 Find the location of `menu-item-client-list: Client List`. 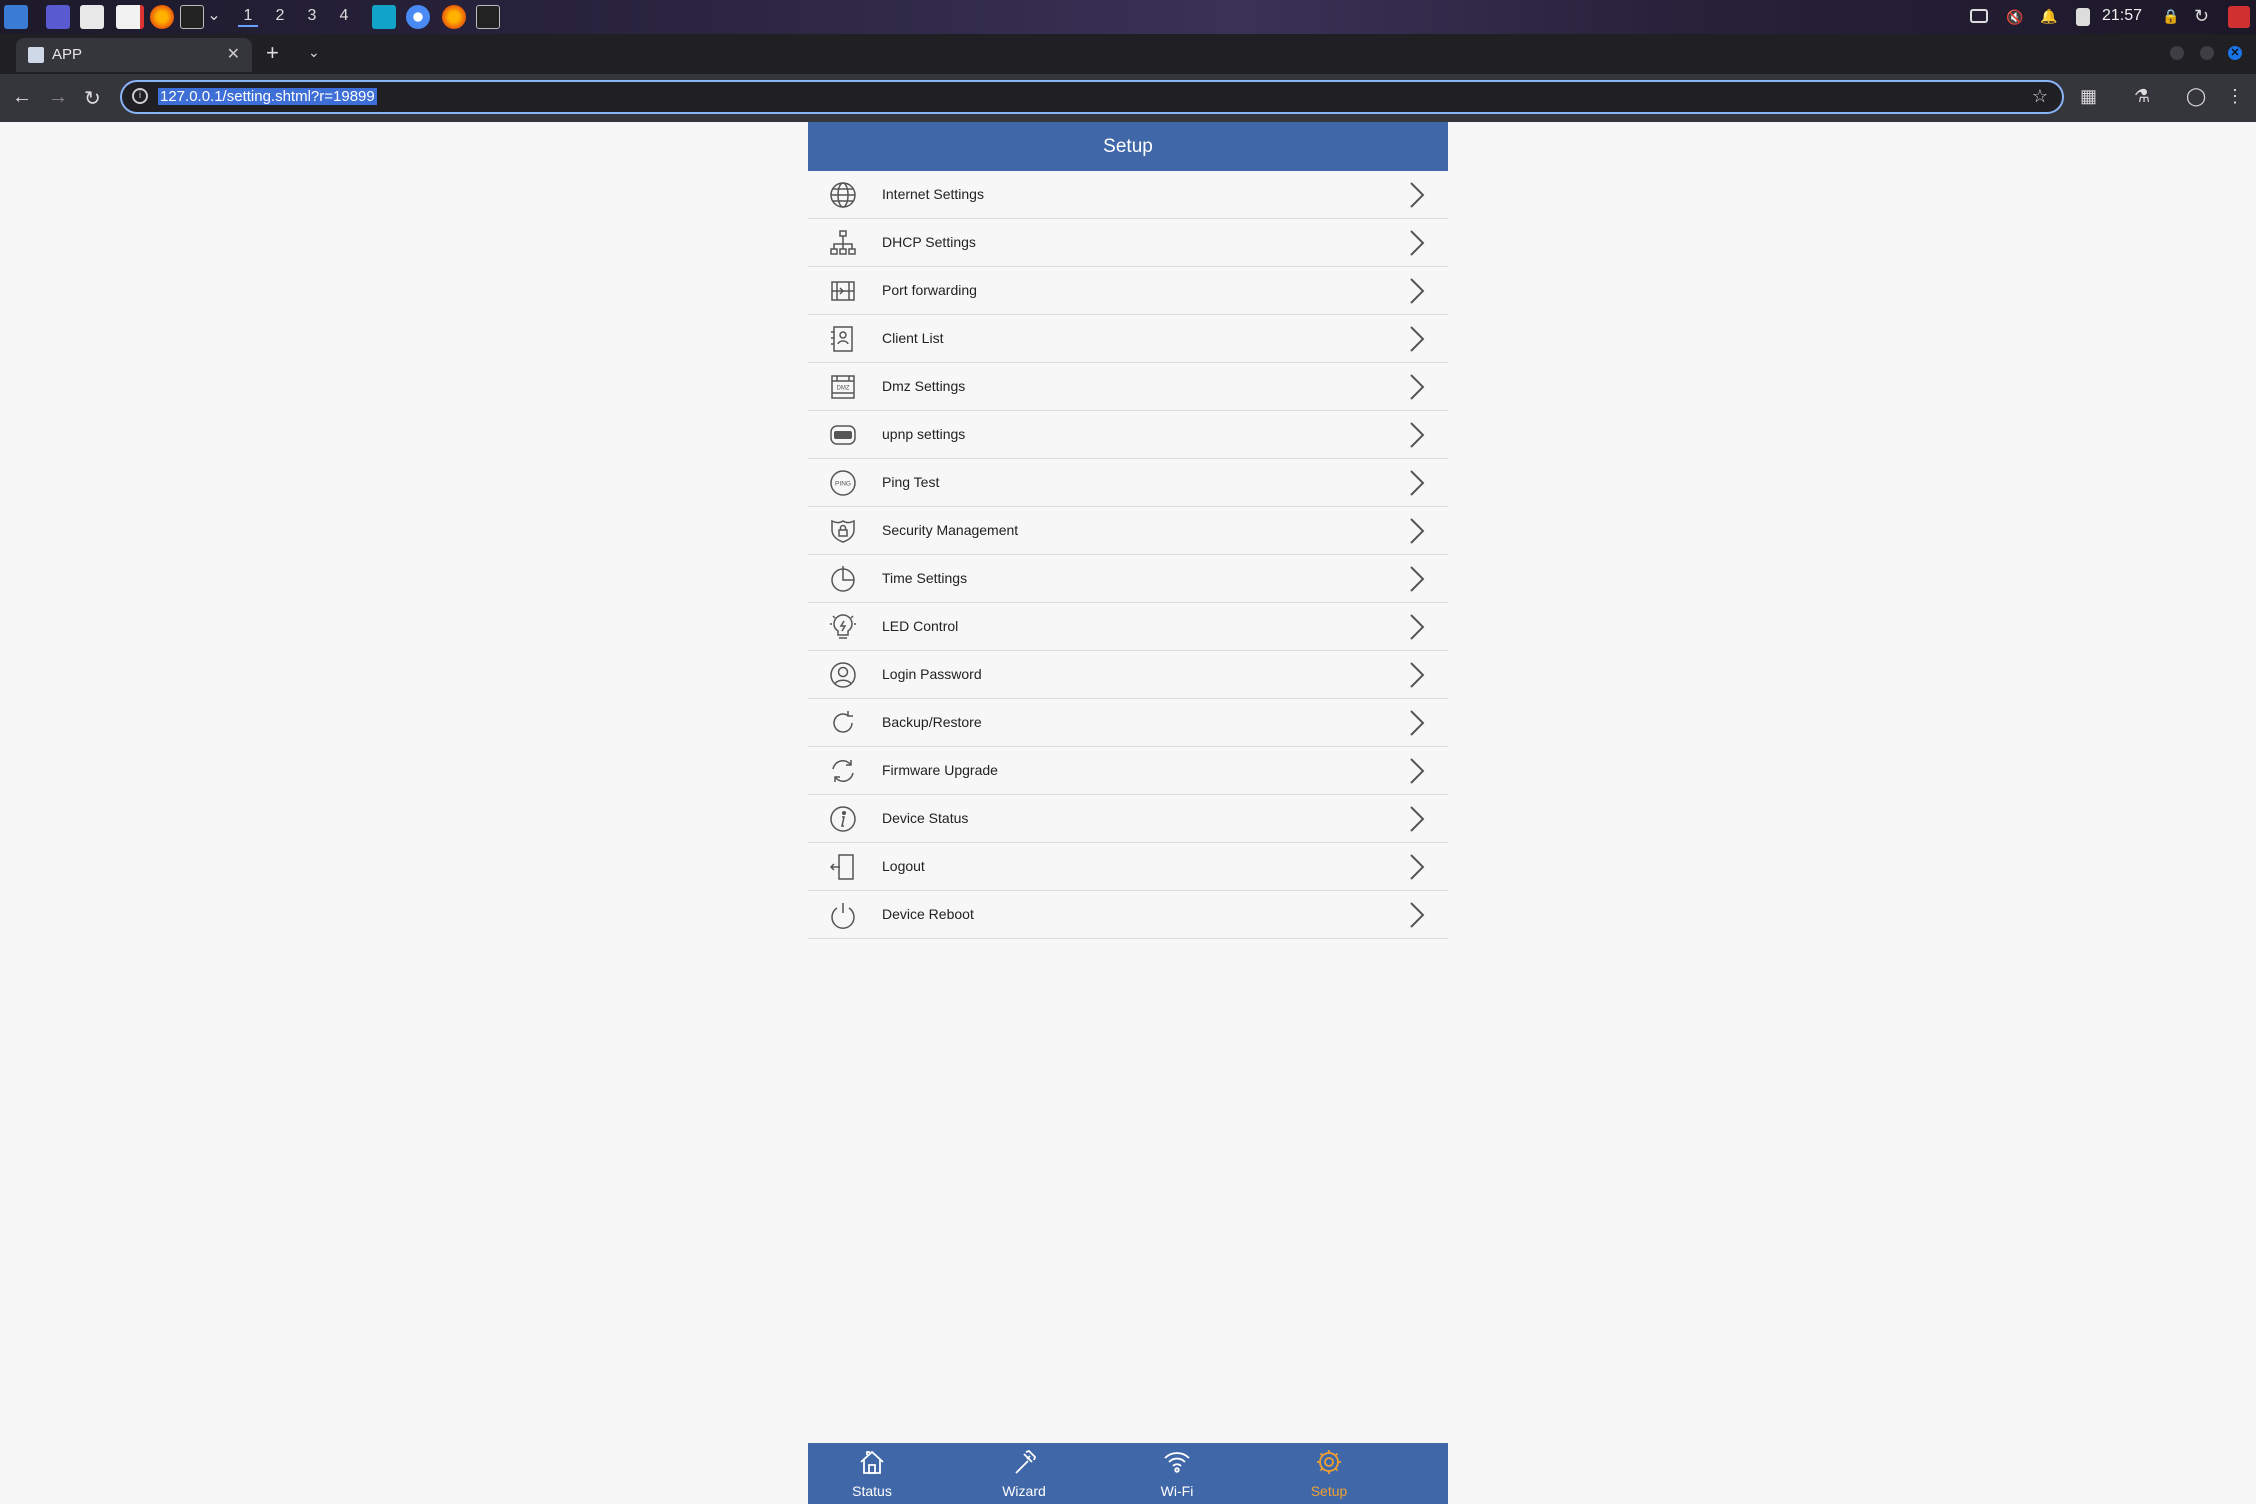

menu-item-client-list: Client List is located at coordinates (1128, 339).